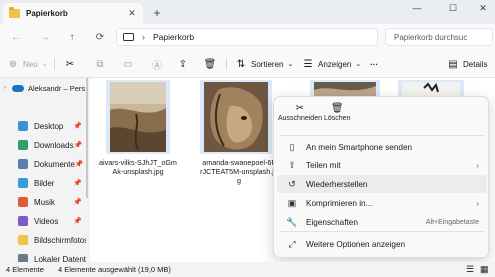 Image resolution: width=495 pixels, height=277 pixels. I want to click on title-bar: Papierkorb ✕ + — ☐ ✕, so click(247, 12).